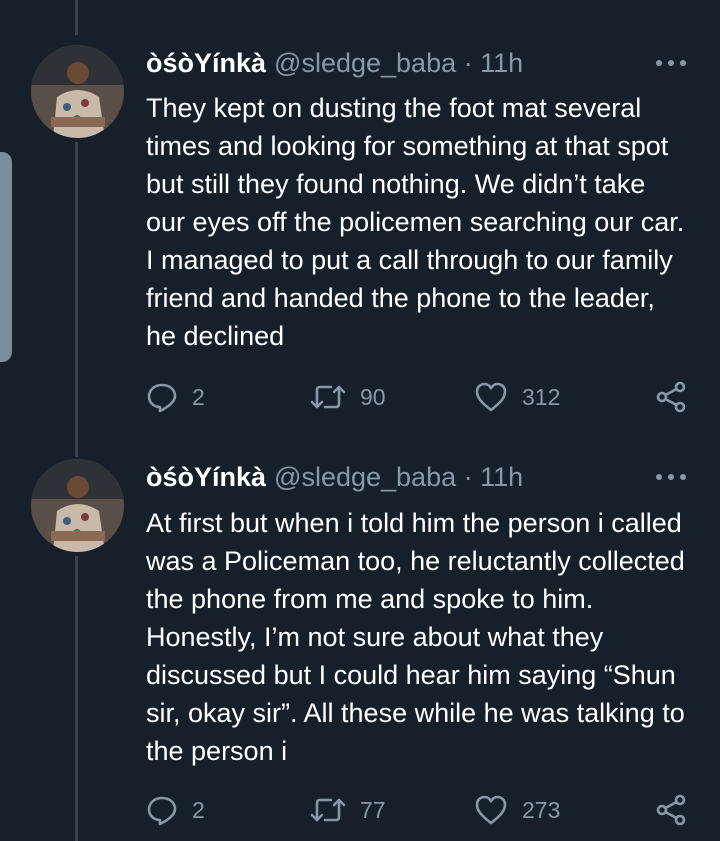  Describe the element at coordinates (373, 809) in the screenshot. I see `retweet-count: 77` at that location.